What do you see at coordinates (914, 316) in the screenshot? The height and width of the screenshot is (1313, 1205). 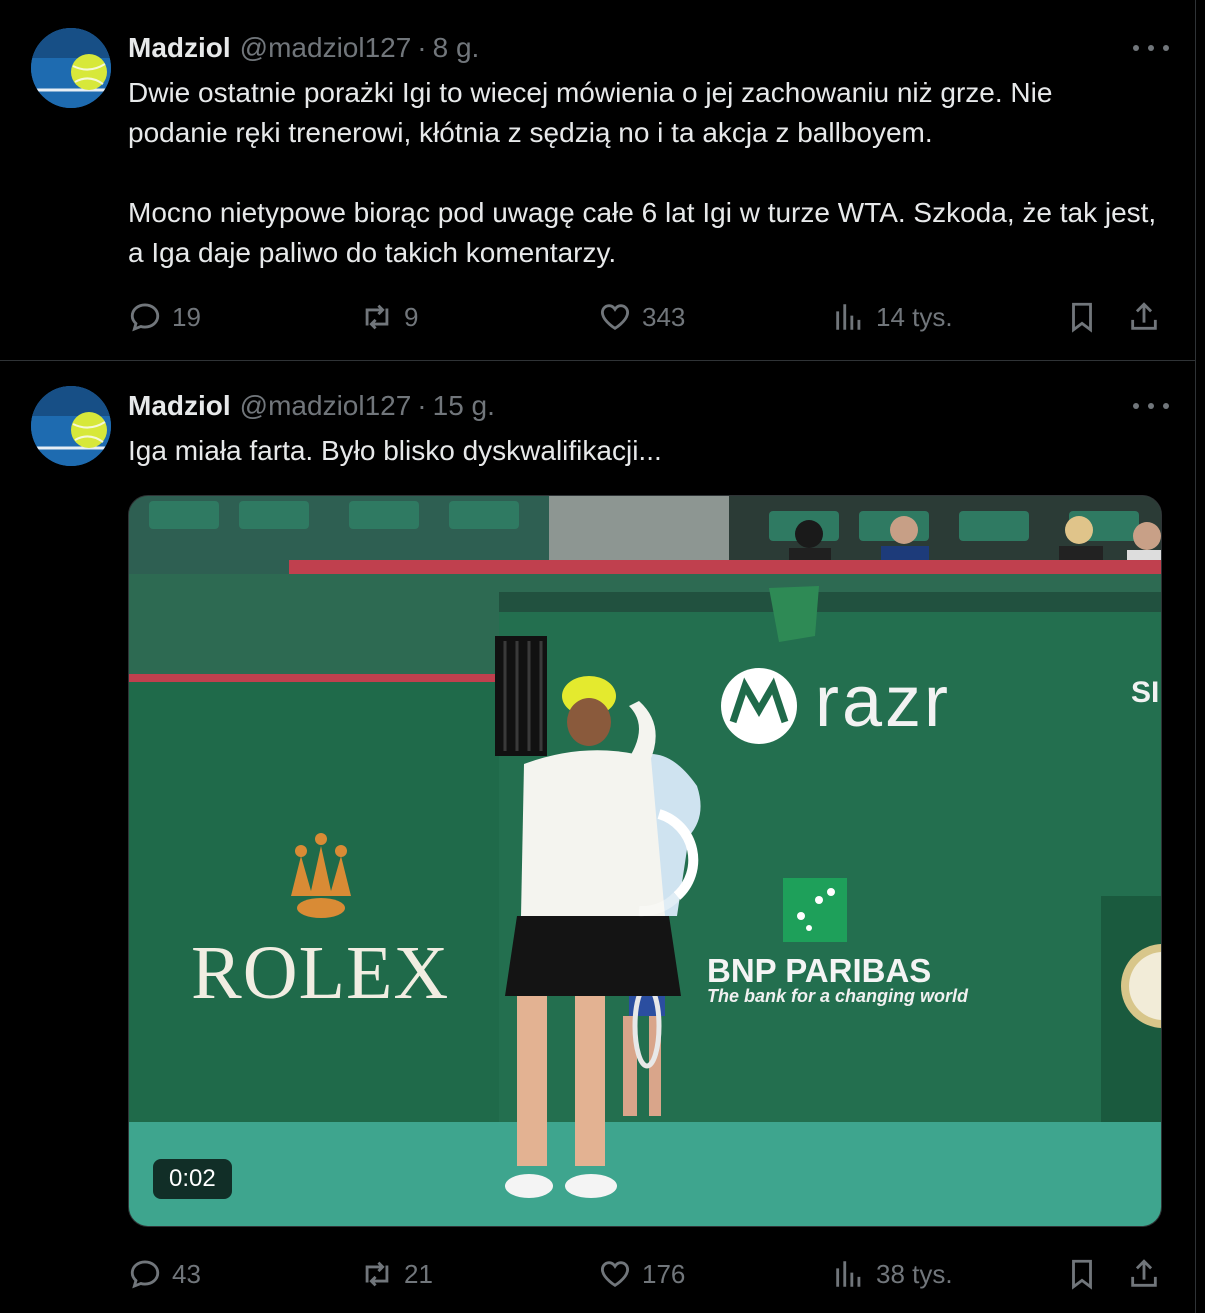 I see `views-count: 14 tys.` at bounding box center [914, 316].